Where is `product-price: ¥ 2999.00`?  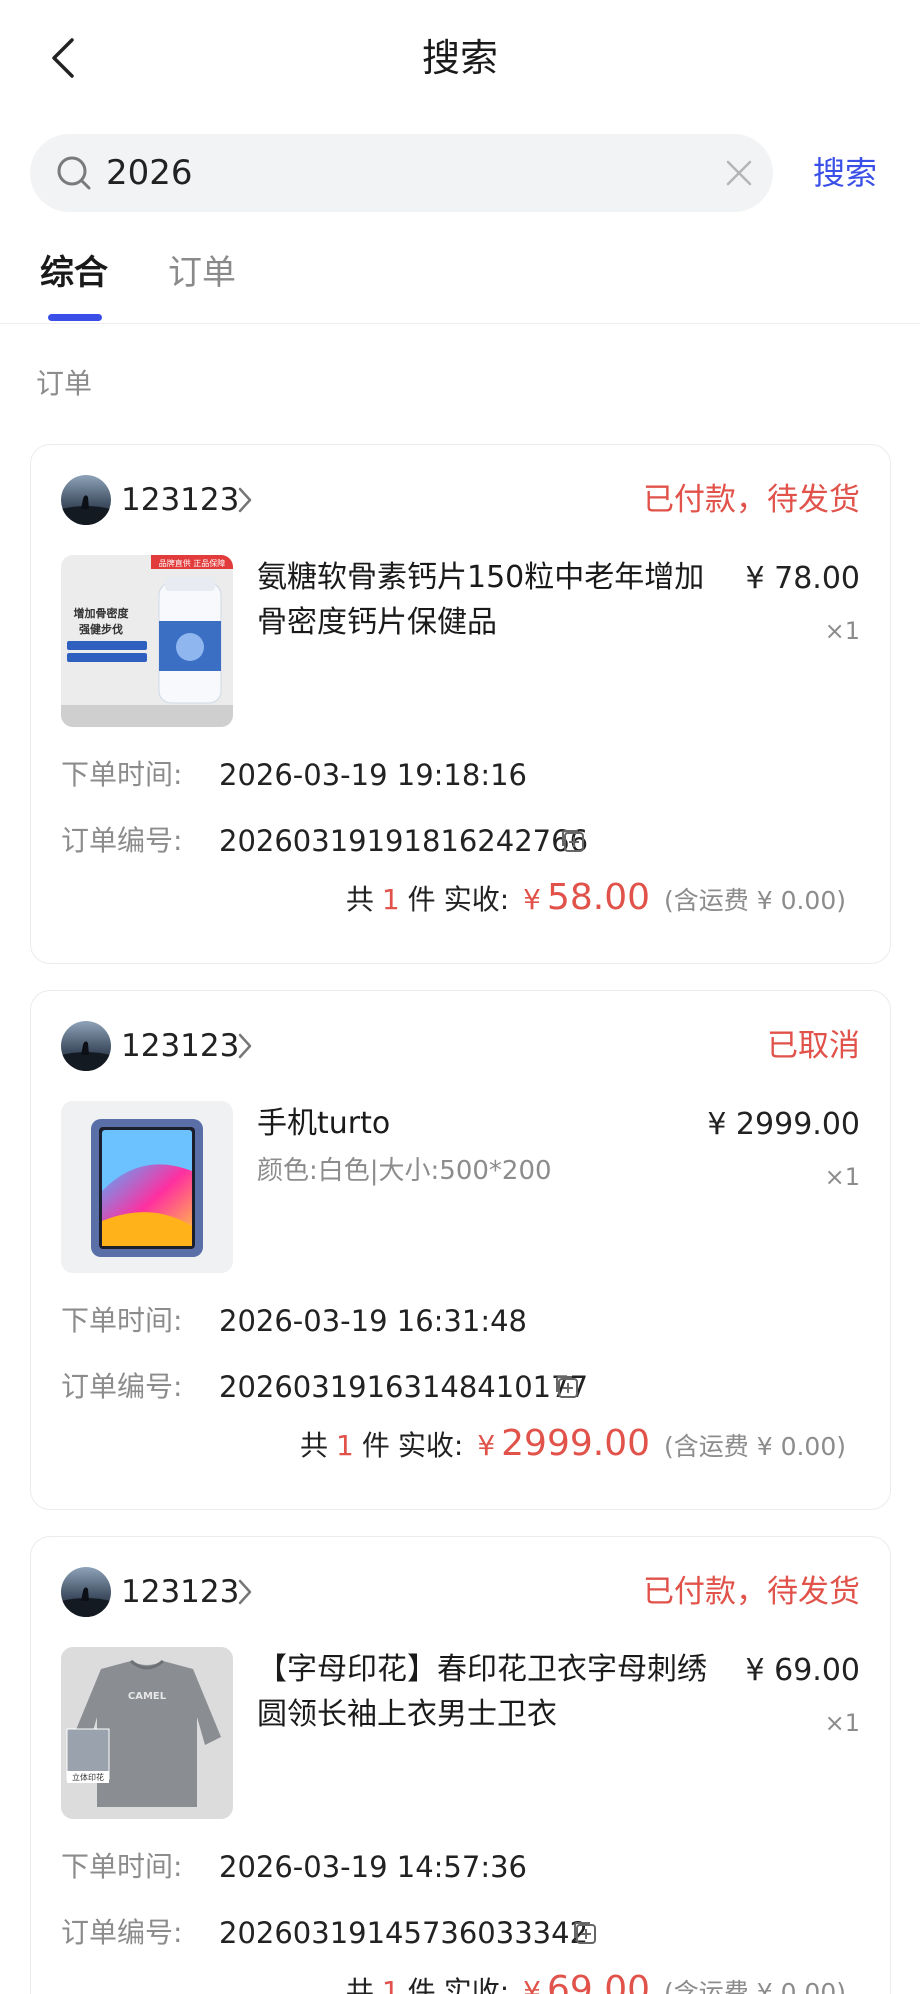
product-price: ¥ 2999.00 is located at coordinates (783, 1124).